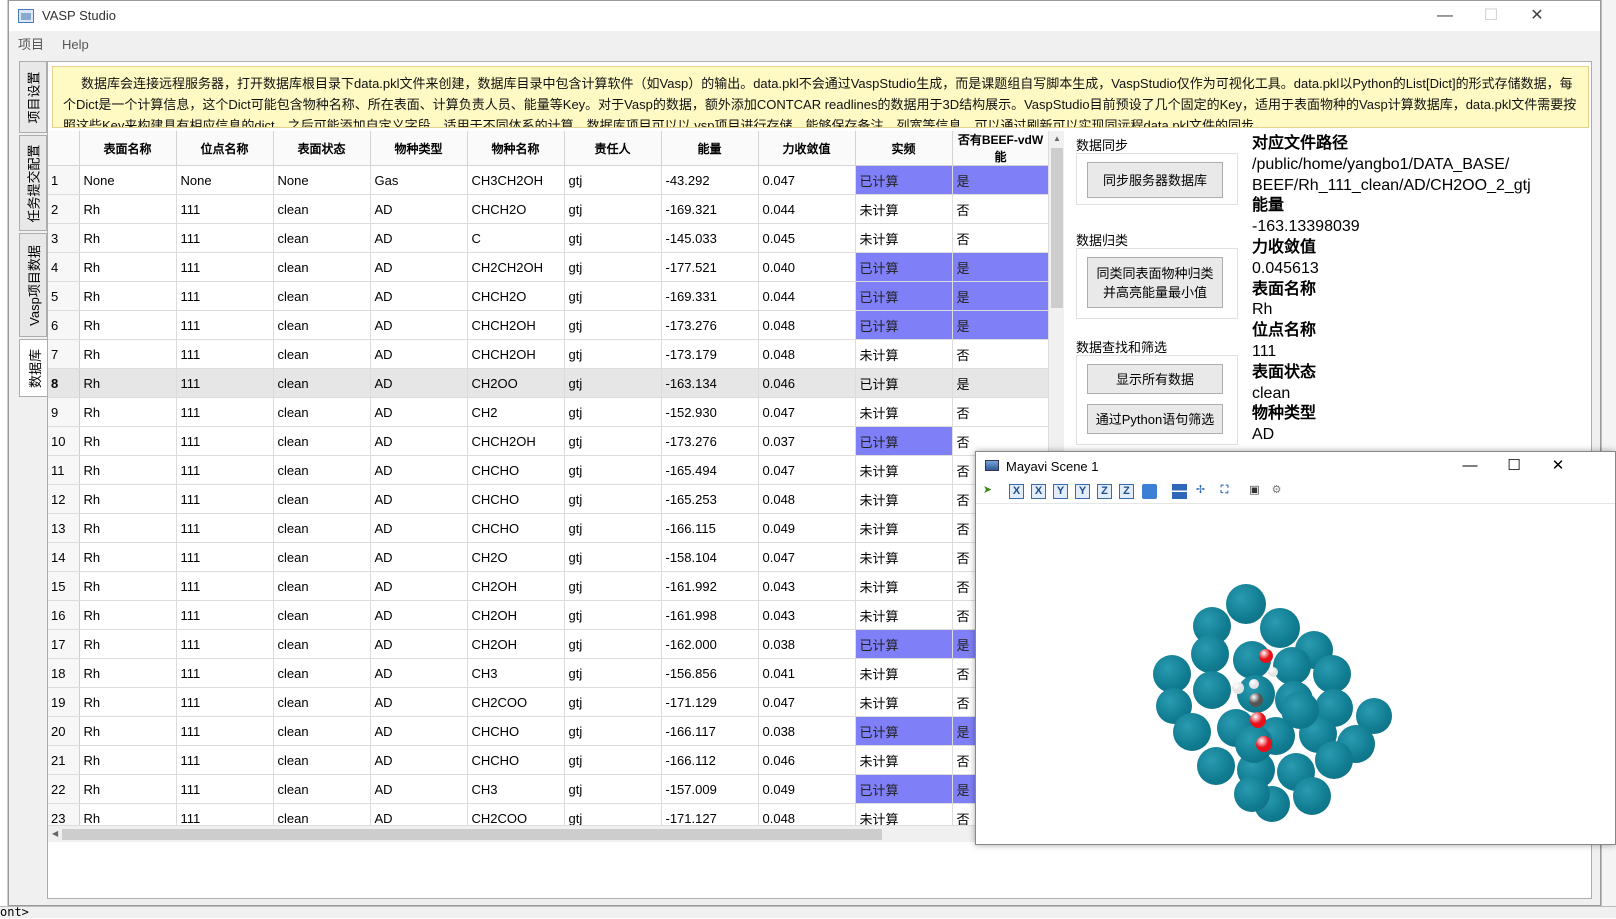 This screenshot has height=919, width=1616. I want to click on table-cell: CHCH2O, so click(516, 209).